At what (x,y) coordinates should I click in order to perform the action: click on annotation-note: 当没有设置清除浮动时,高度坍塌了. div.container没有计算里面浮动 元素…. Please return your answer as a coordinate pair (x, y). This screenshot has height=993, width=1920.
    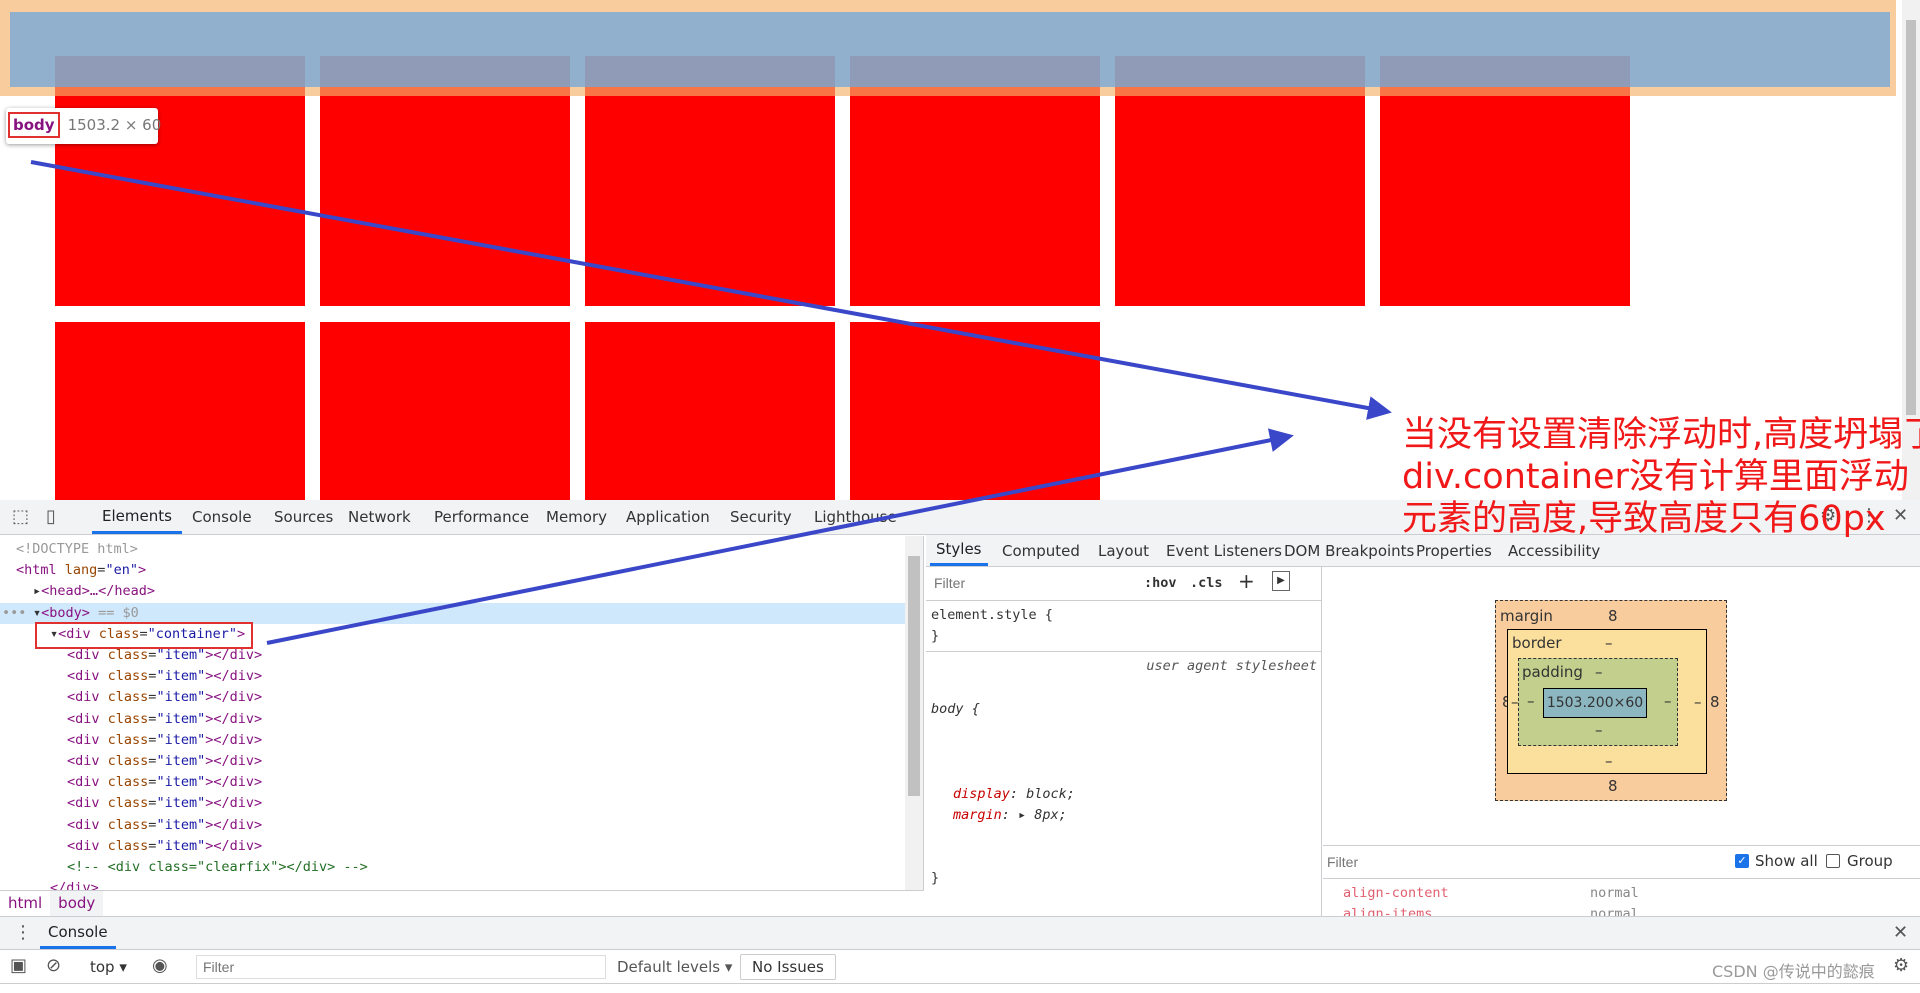
    Looking at the image, I should click on (1661, 477).